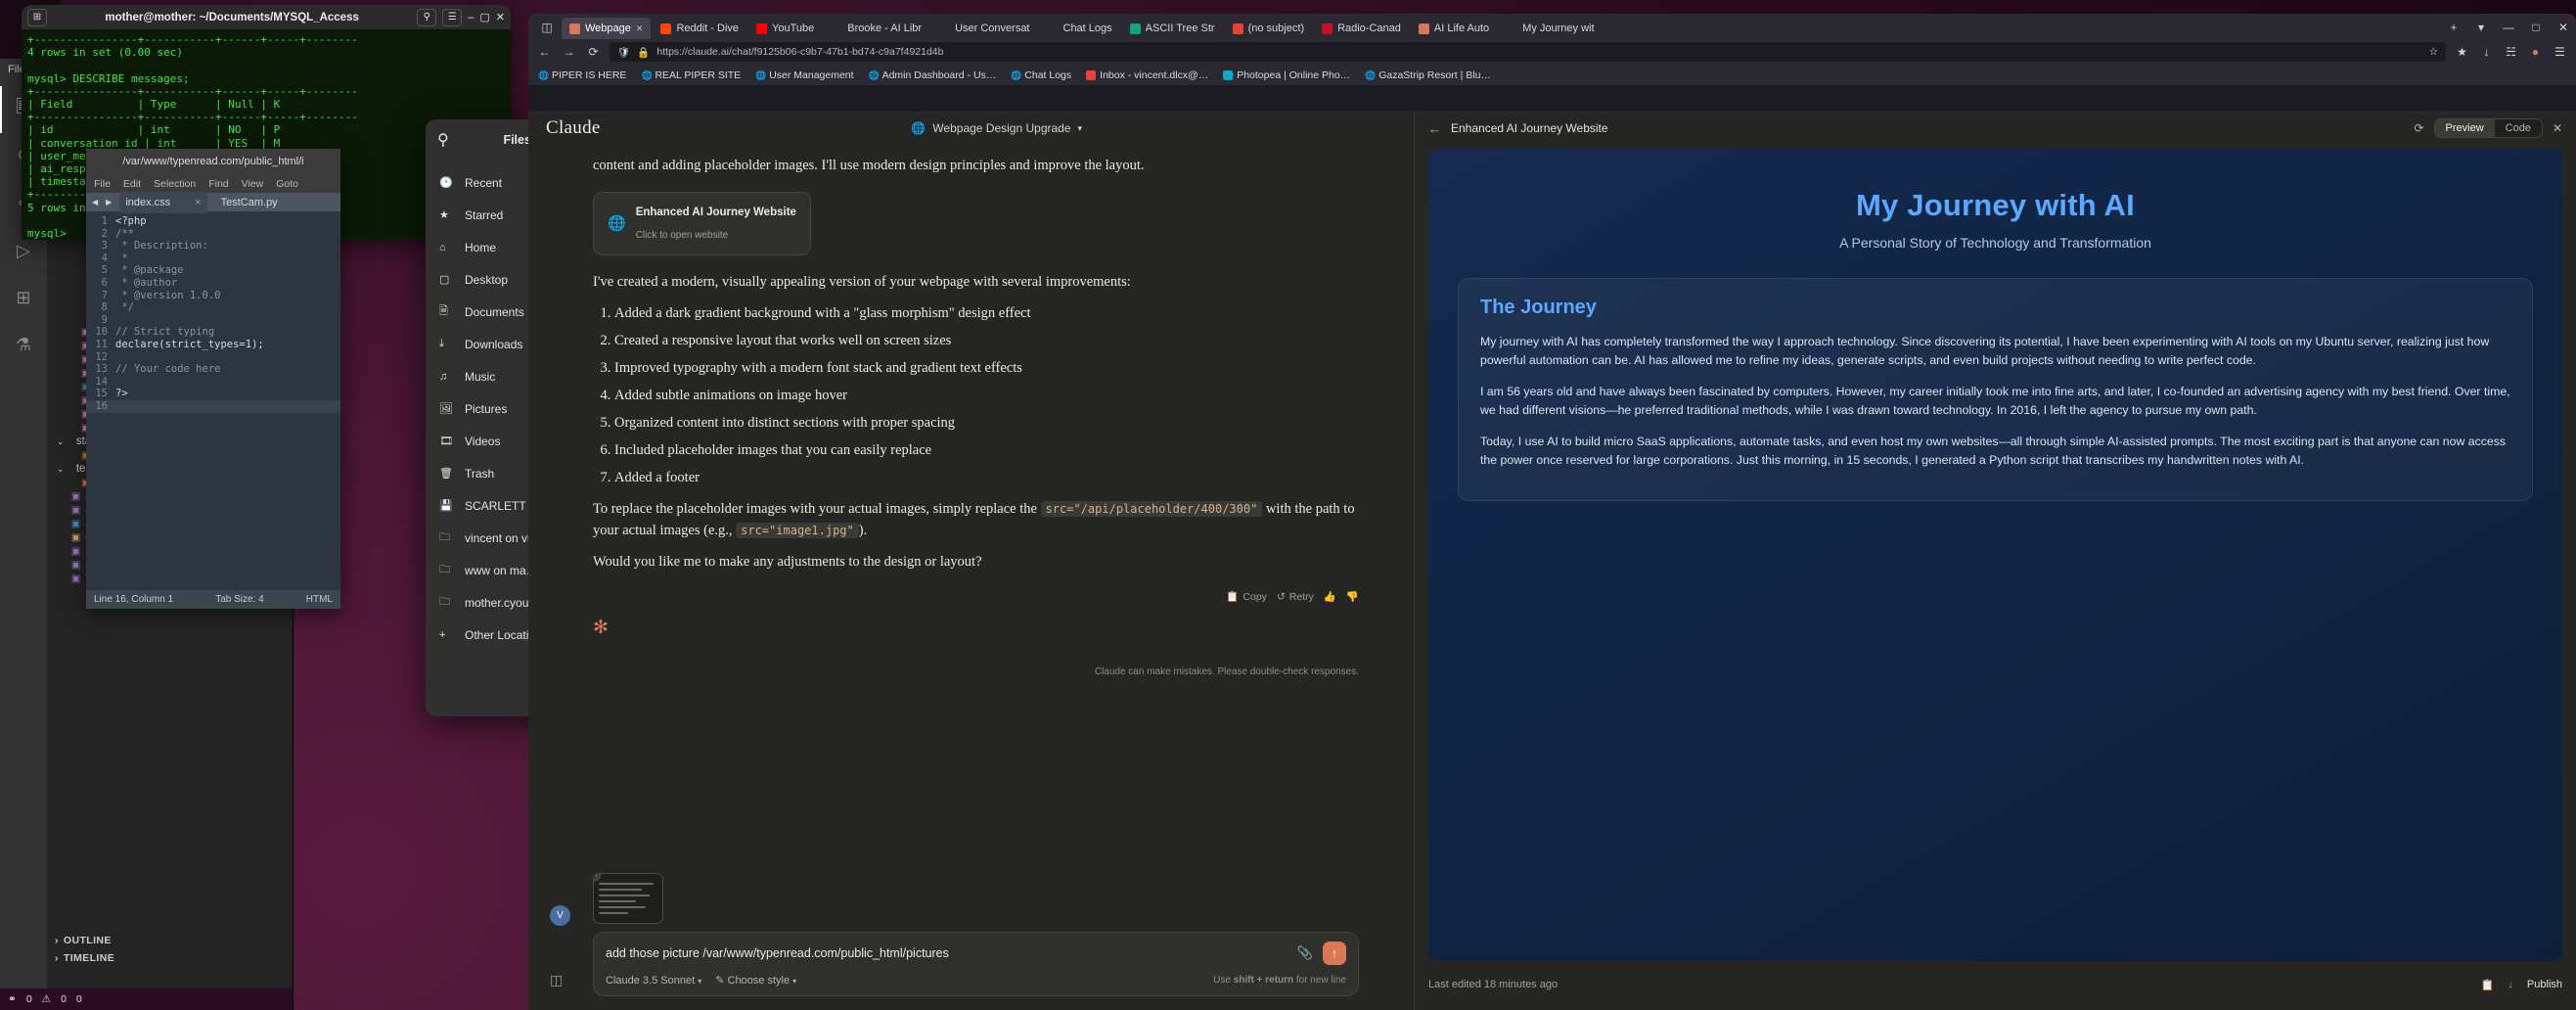 Image resolution: width=2576 pixels, height=1010 pixels. I want to click on refresh-icon: ⟳, so click(2418, 128).